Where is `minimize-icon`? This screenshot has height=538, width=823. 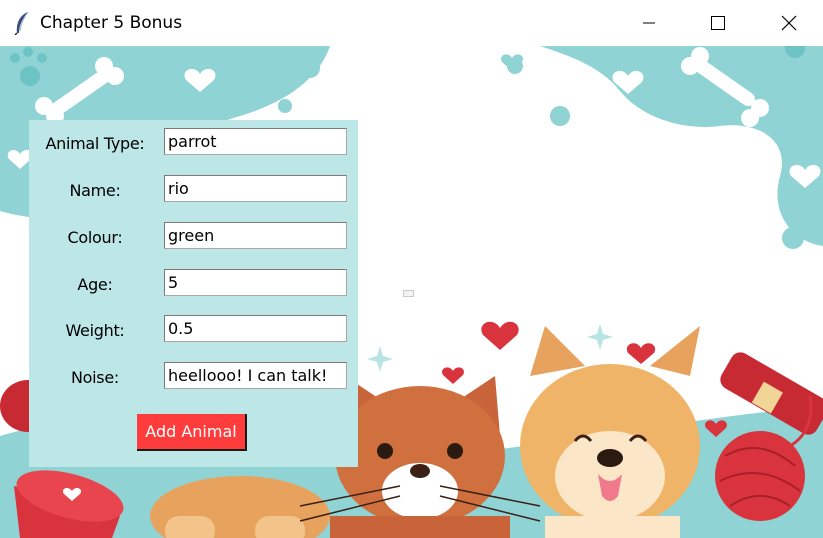
minimize-icon is located at coordinates (649, 23).